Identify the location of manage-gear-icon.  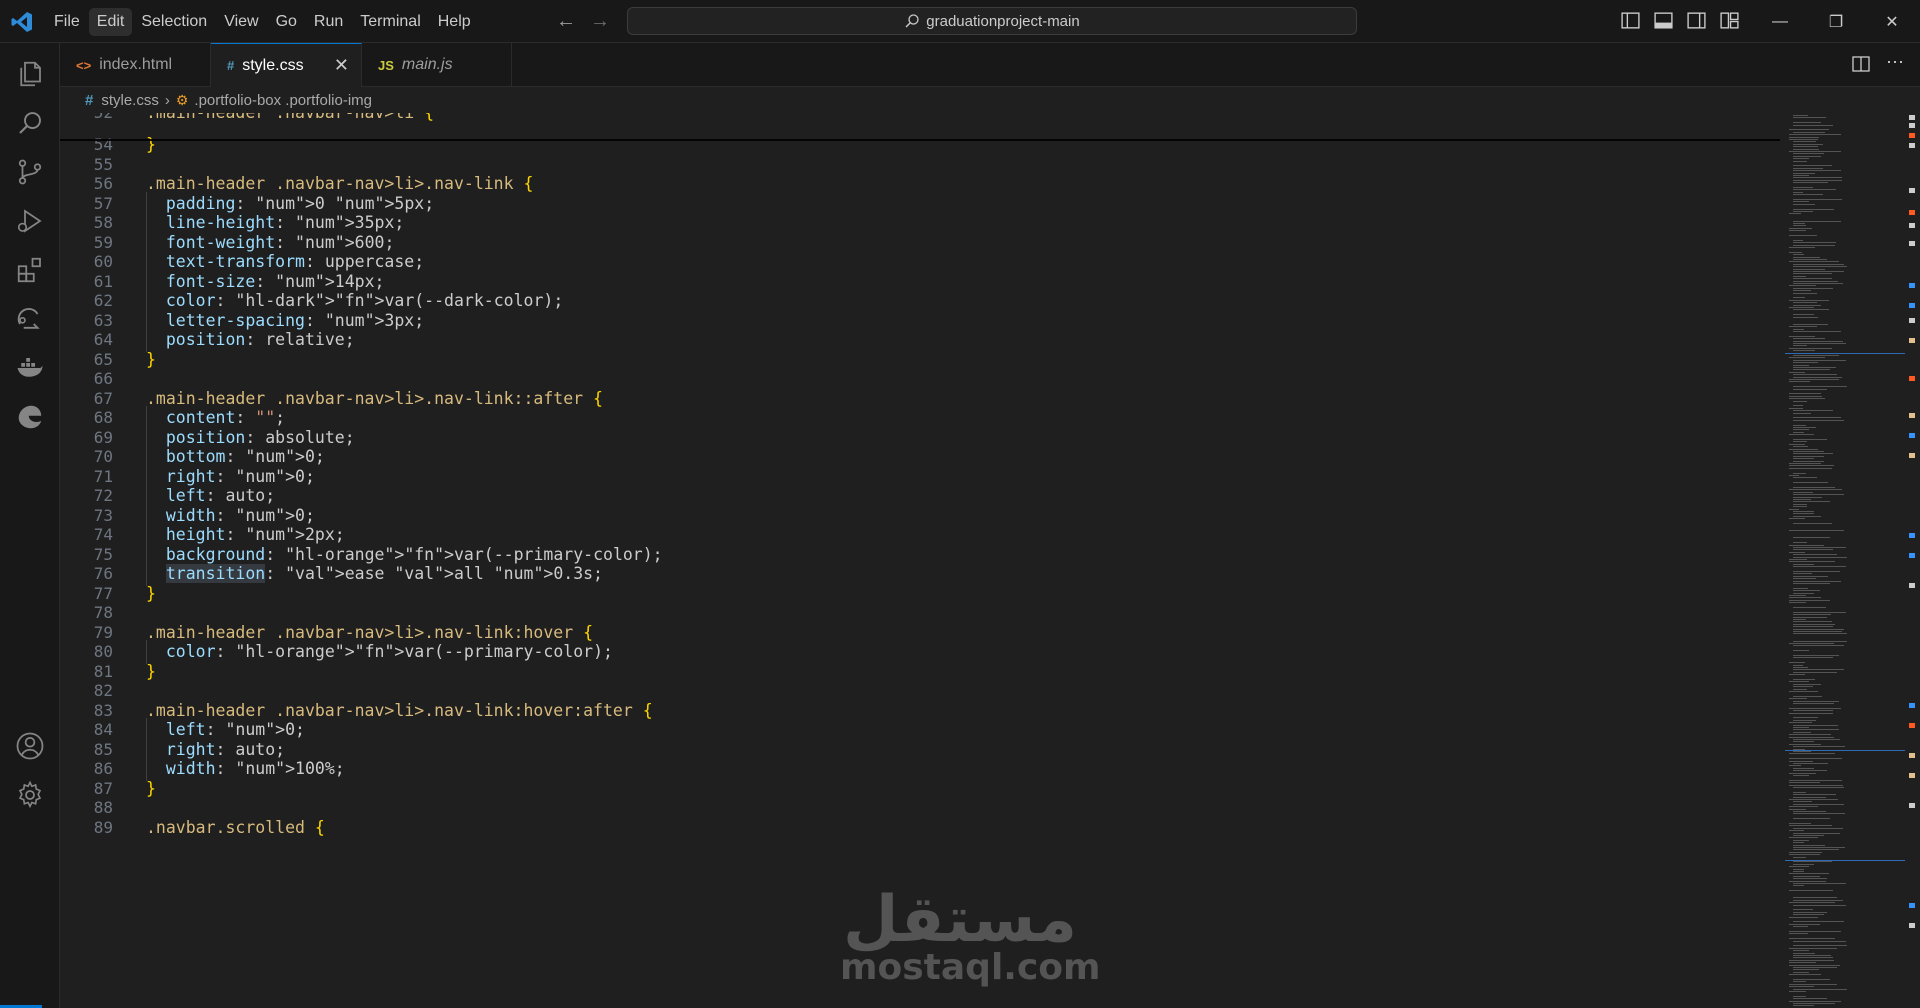
(30, 795).